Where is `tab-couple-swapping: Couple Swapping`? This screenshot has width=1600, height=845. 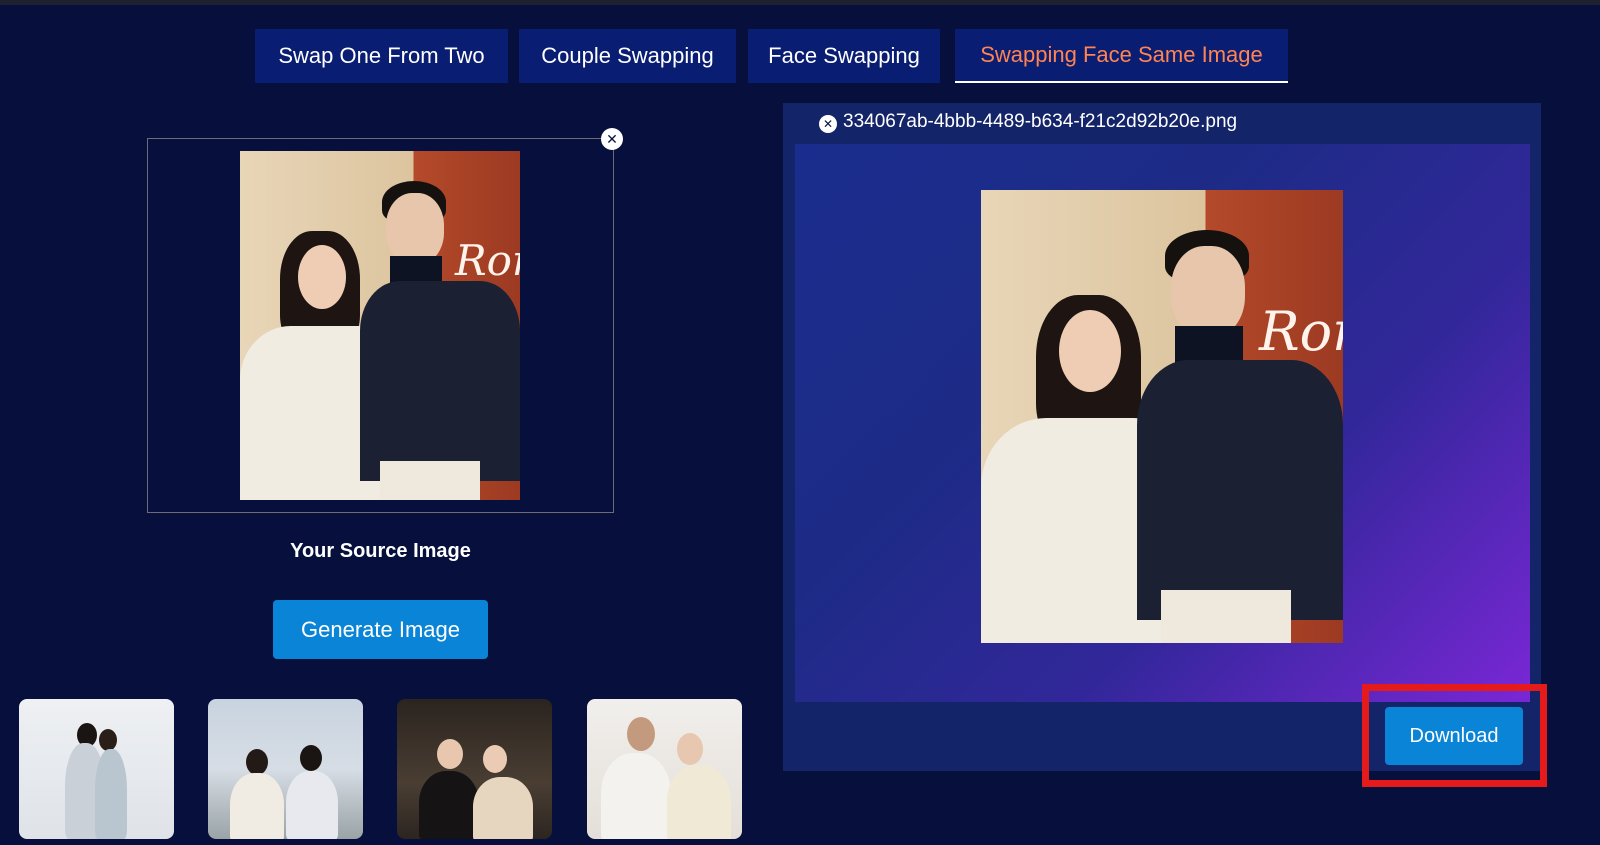
tab-couple-swapping: Couple Swapping is located at coordinates (627, 56).